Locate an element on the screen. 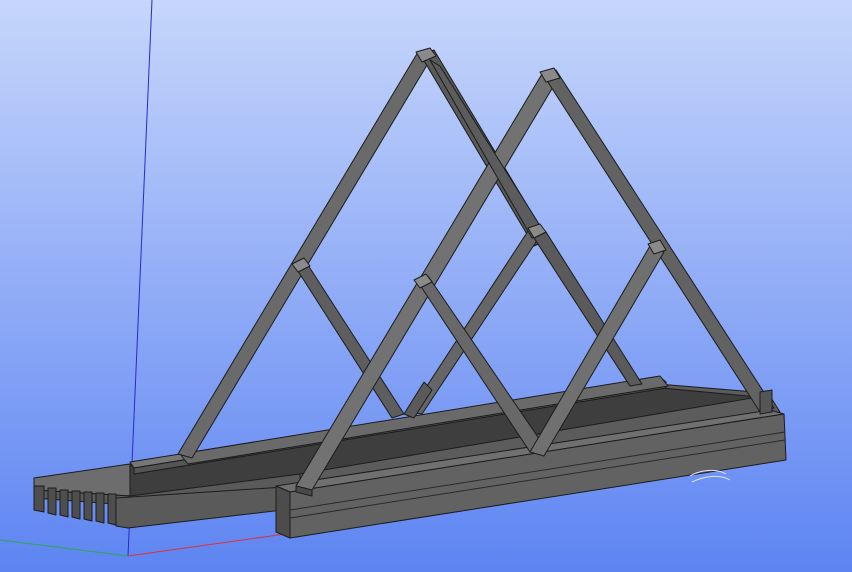 Image resolution: width=852 pixels, height=572 pixels. front-girder-end is located at coordinates (283, 512).